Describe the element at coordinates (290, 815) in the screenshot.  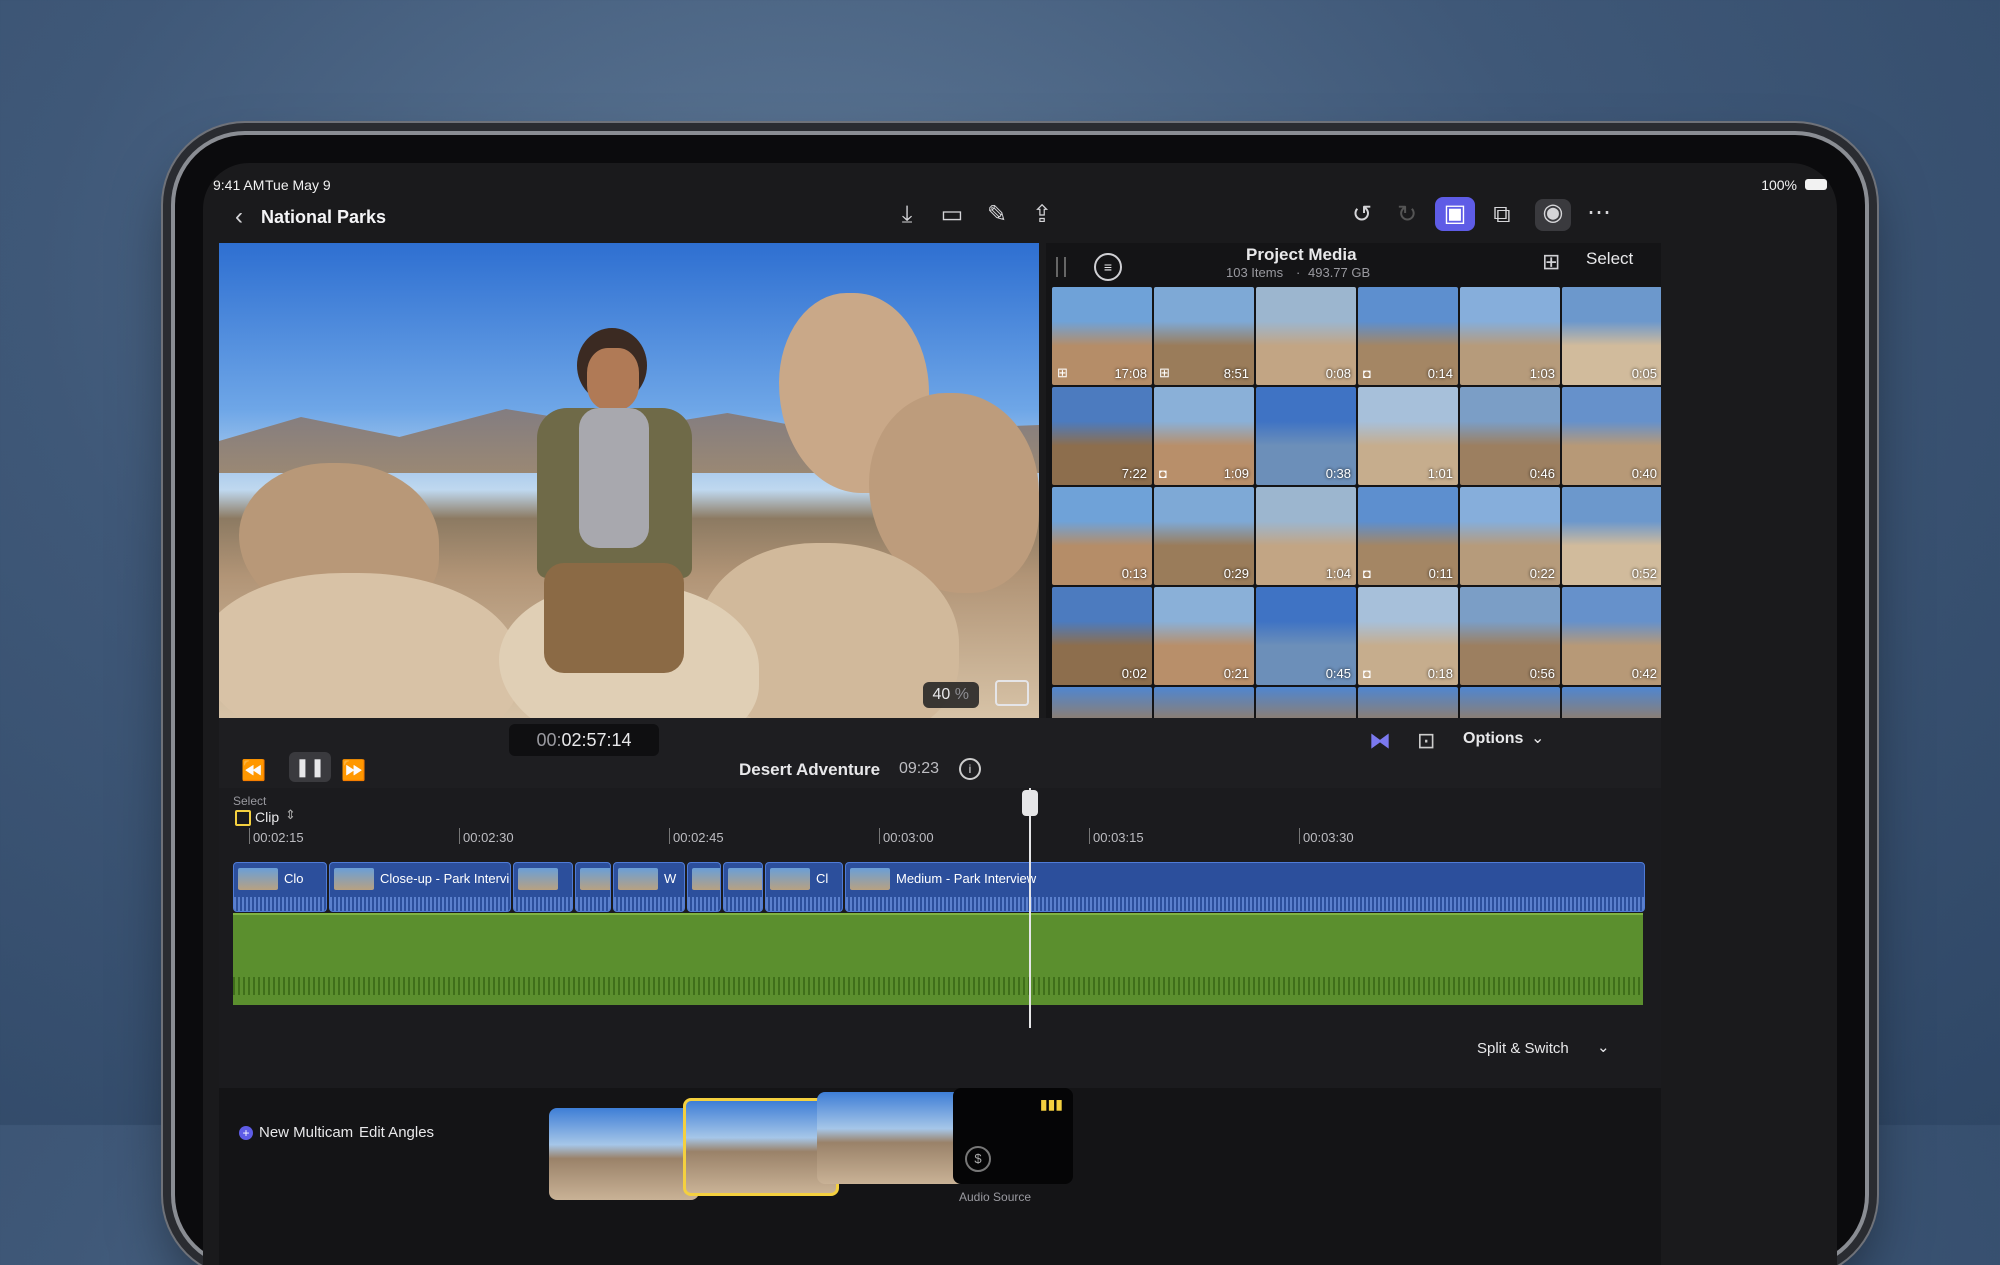
I see `mode-selector-icon: ⇕` at that location.